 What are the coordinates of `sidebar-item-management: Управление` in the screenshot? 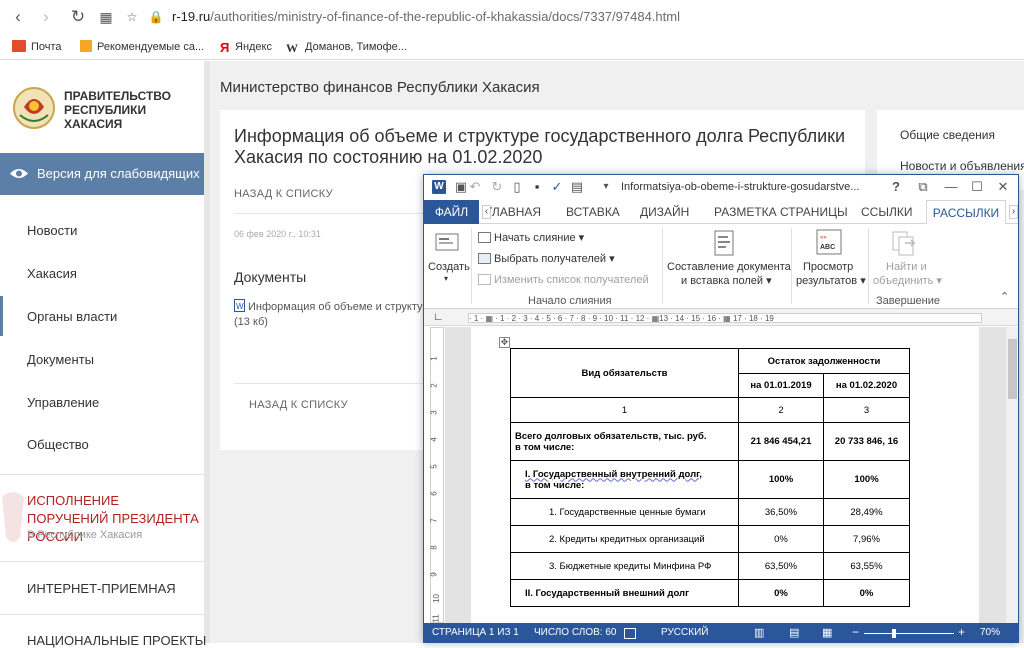 It's located at (63, 402).